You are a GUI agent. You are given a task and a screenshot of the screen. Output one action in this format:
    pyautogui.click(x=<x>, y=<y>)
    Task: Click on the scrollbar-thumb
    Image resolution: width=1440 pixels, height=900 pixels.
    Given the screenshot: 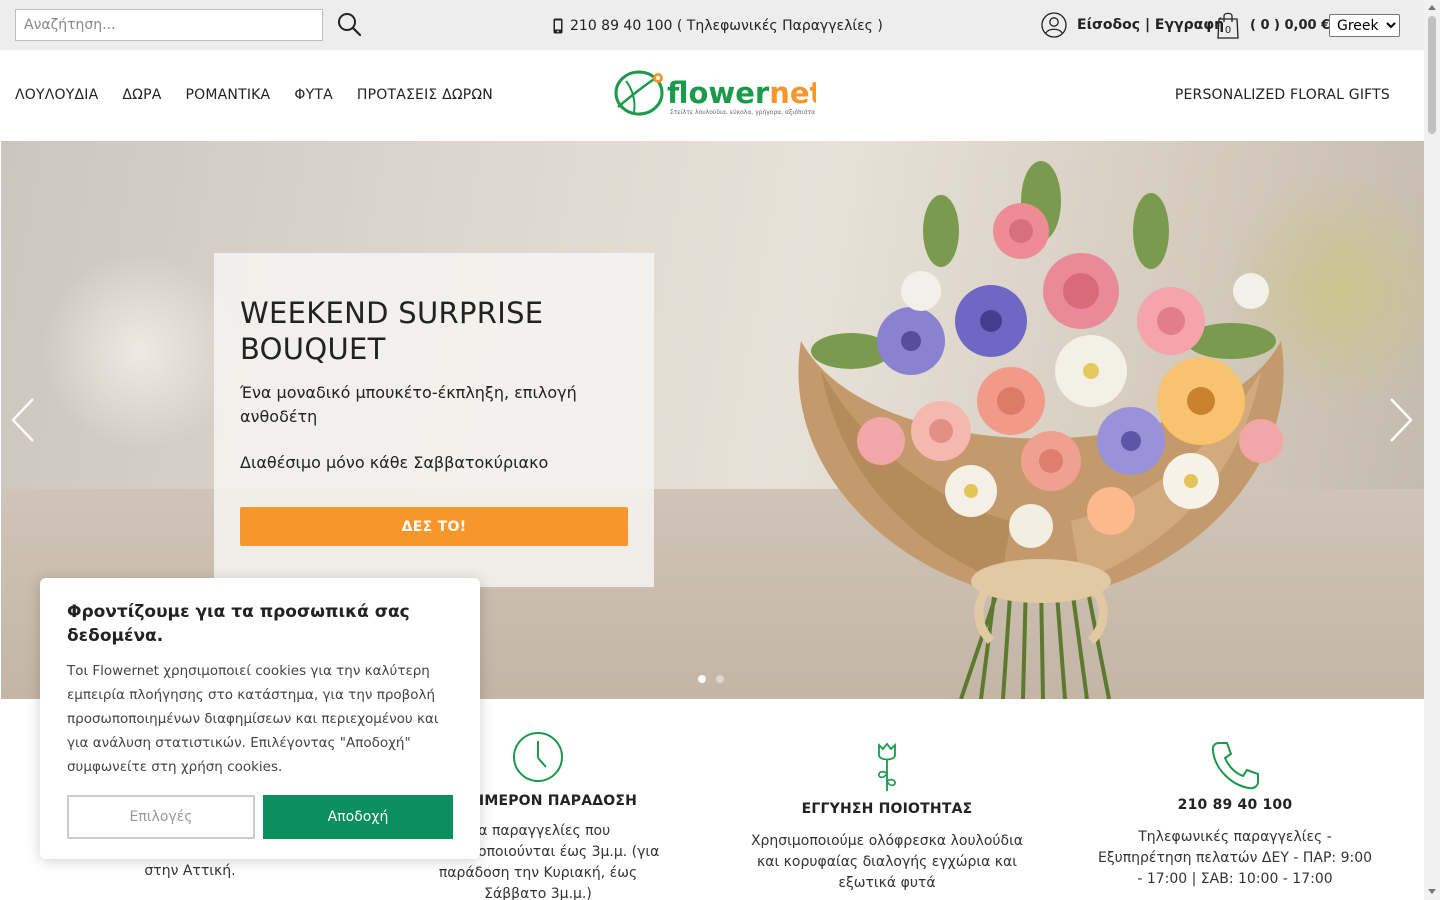 What is the action you would take?
    pyautogui.click(x=1432, y=75)
    